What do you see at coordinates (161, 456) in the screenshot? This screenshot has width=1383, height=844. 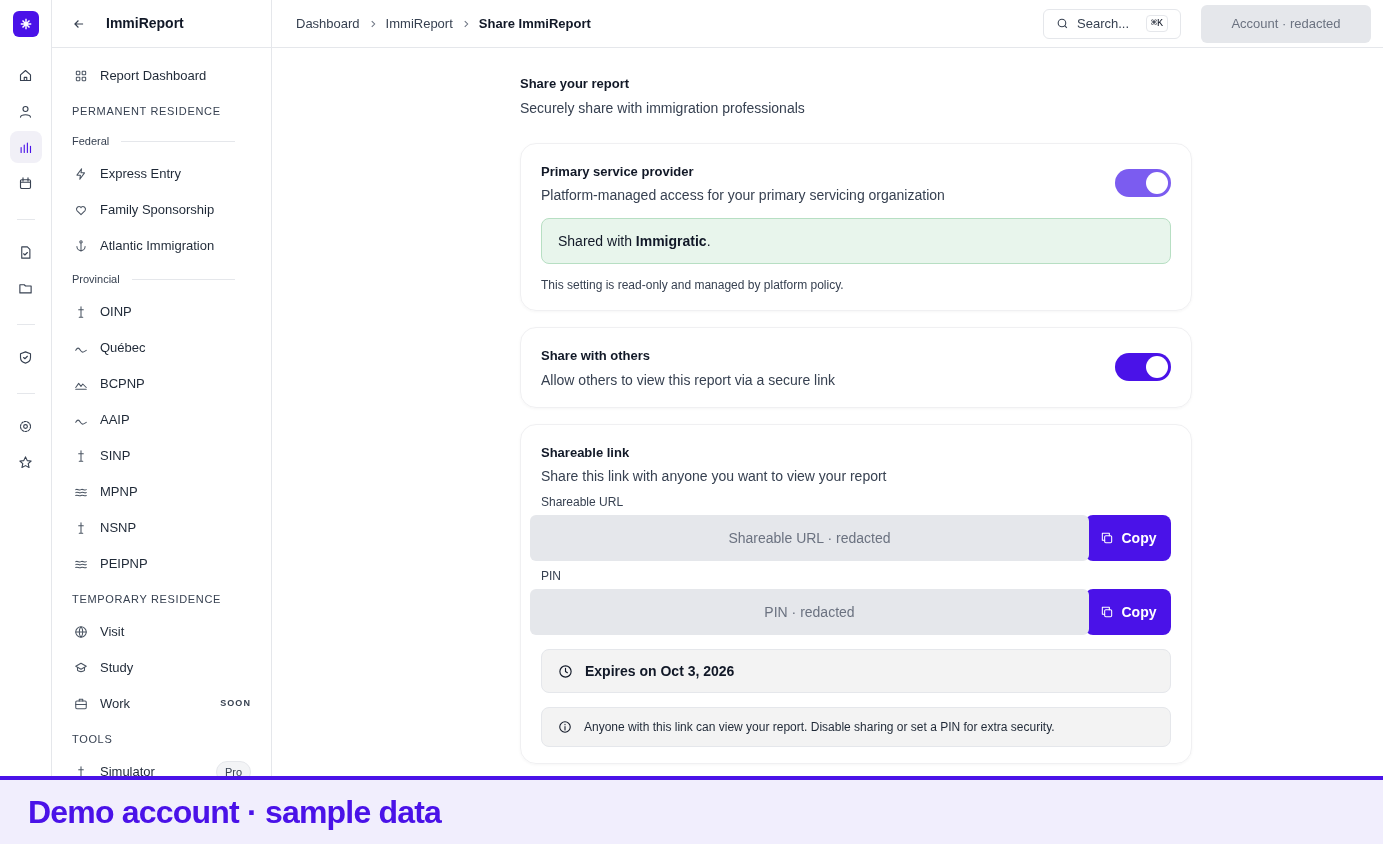 I see `sidebar-item: SINP` at bounding box center [161, 456].